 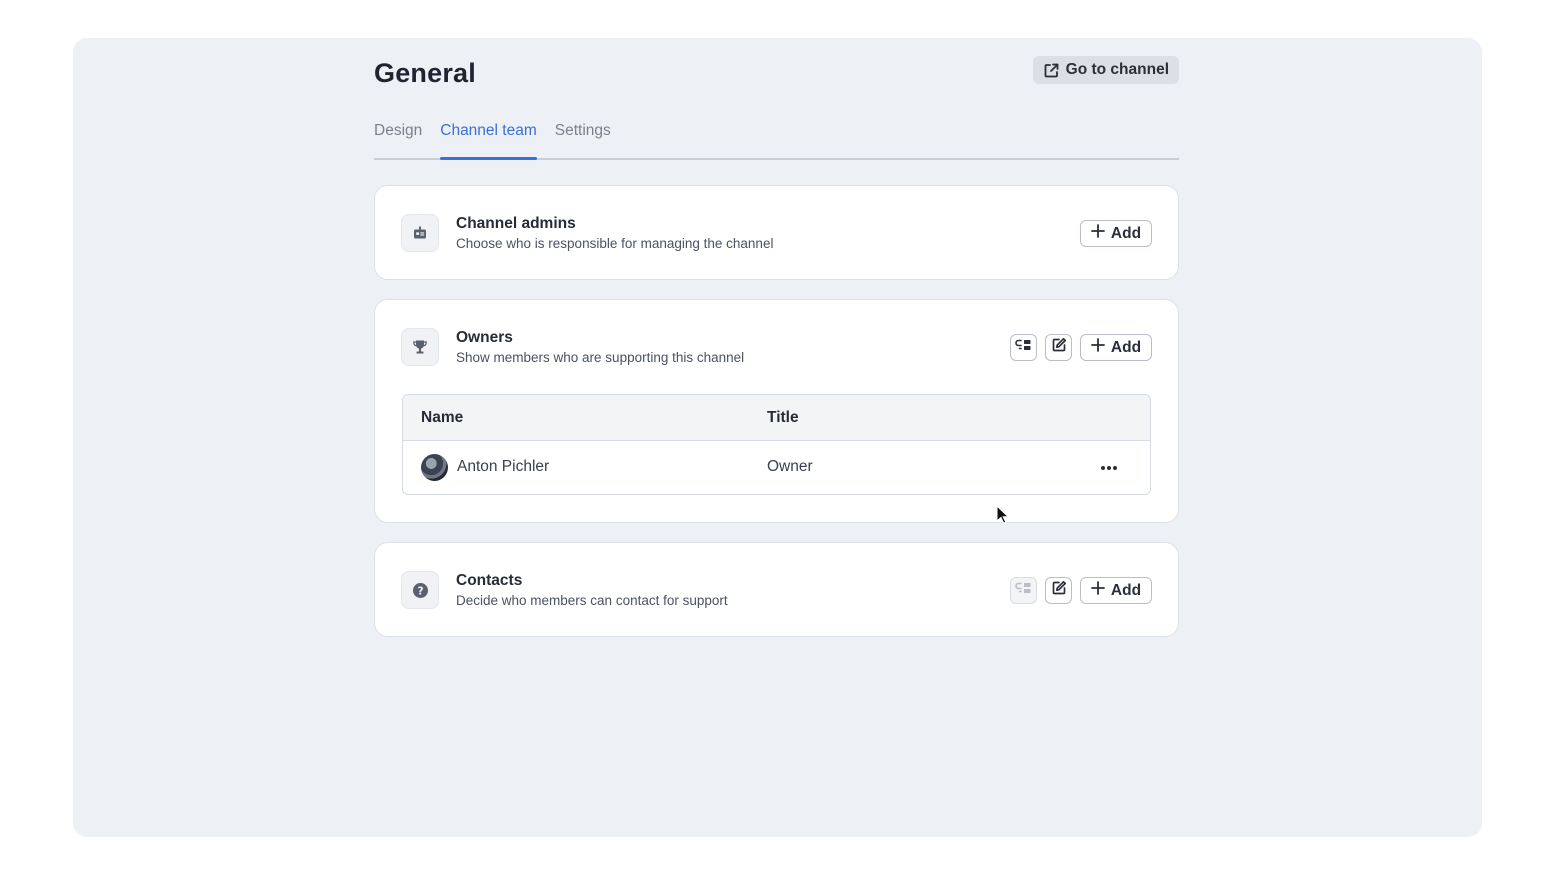 I want to click on id-badge-icon, so click(x=420, y=233).